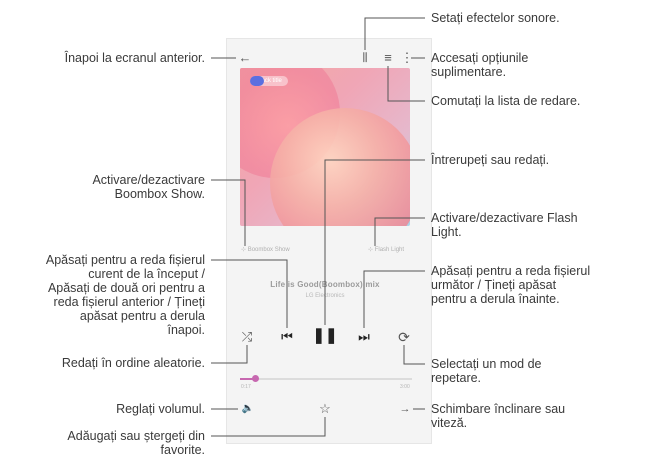 Image resolution: width=646 pixels, height=462 pixels. I want to click on playlist-icon: ≡, so click(388, 58).